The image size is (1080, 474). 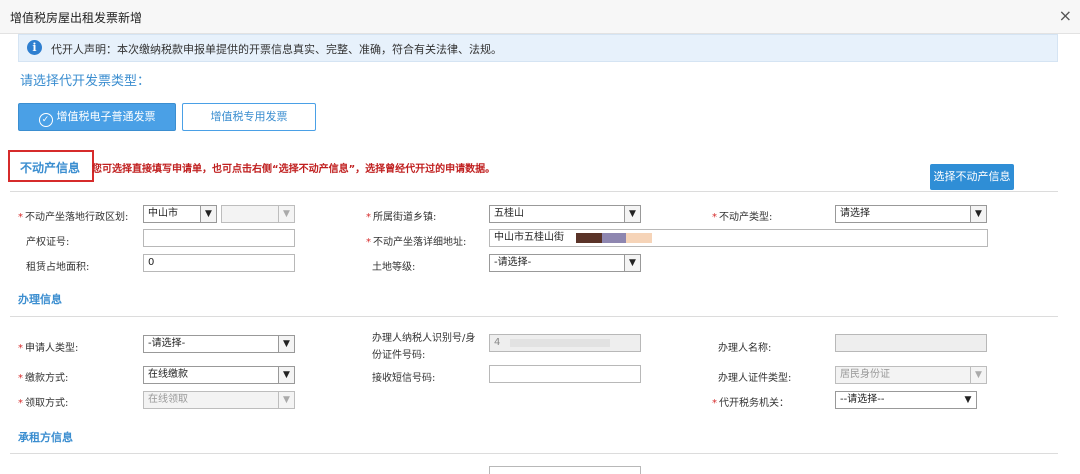 I want to click on land-grade-label: 土地等级:, so click(x=394, y=267).